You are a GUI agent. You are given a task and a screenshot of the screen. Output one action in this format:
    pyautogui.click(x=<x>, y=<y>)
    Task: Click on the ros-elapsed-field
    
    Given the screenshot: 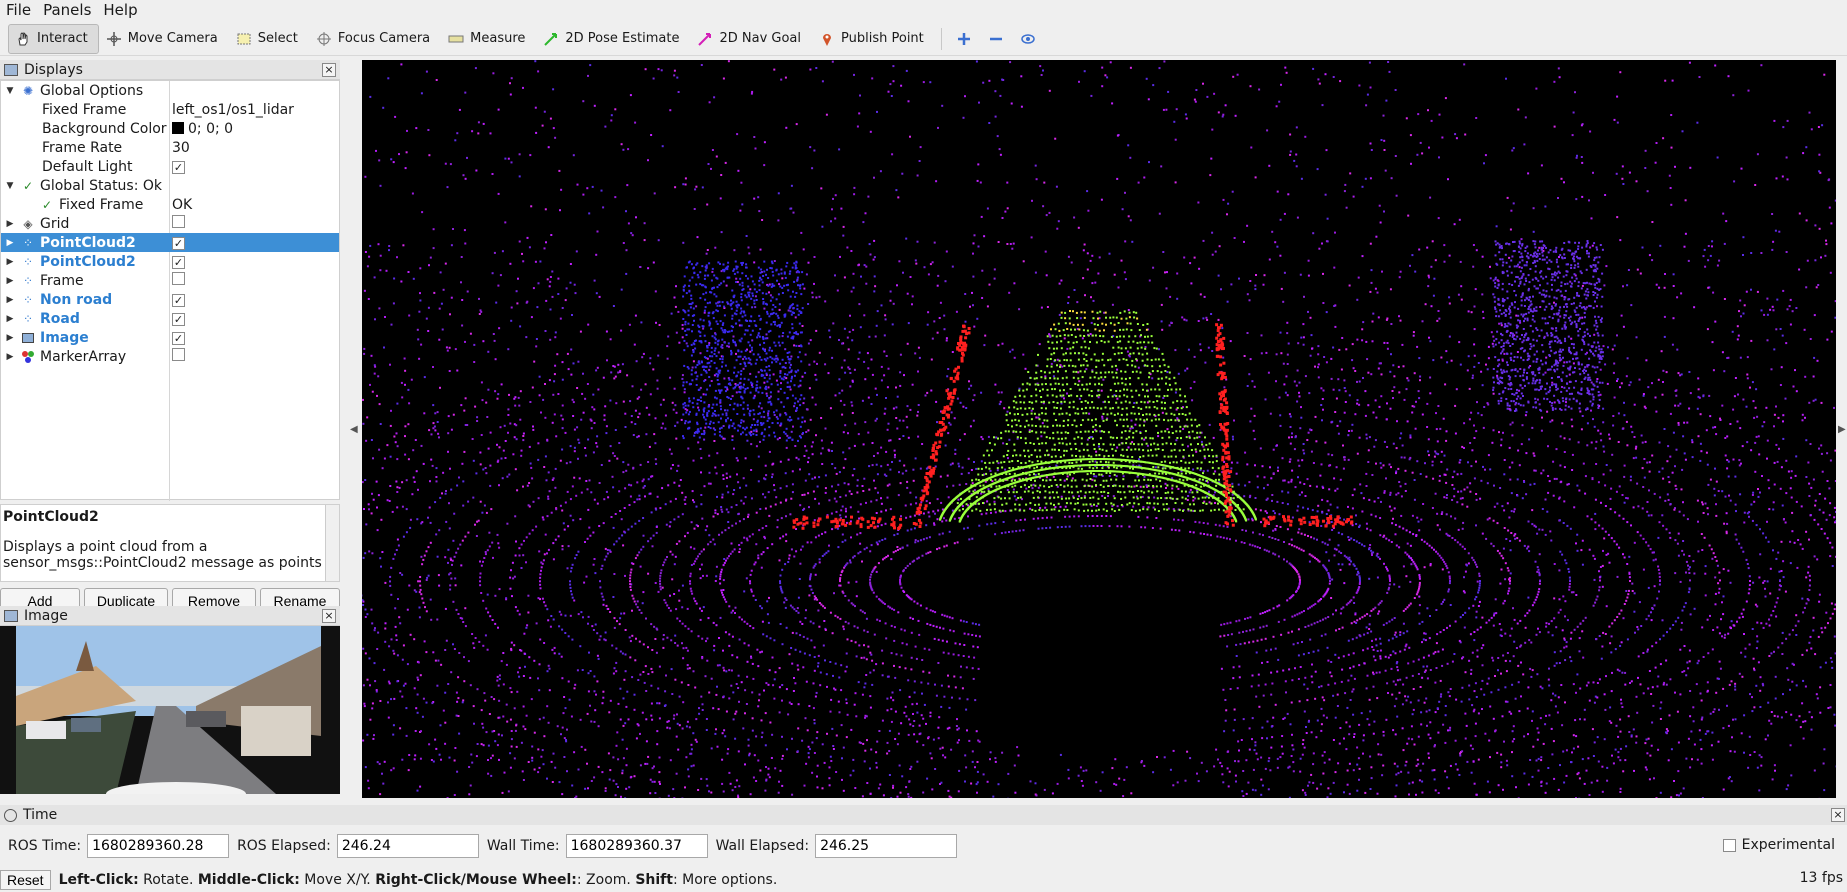 What is the action you would take?
    pyautogui.click(x=407, y=846)
    